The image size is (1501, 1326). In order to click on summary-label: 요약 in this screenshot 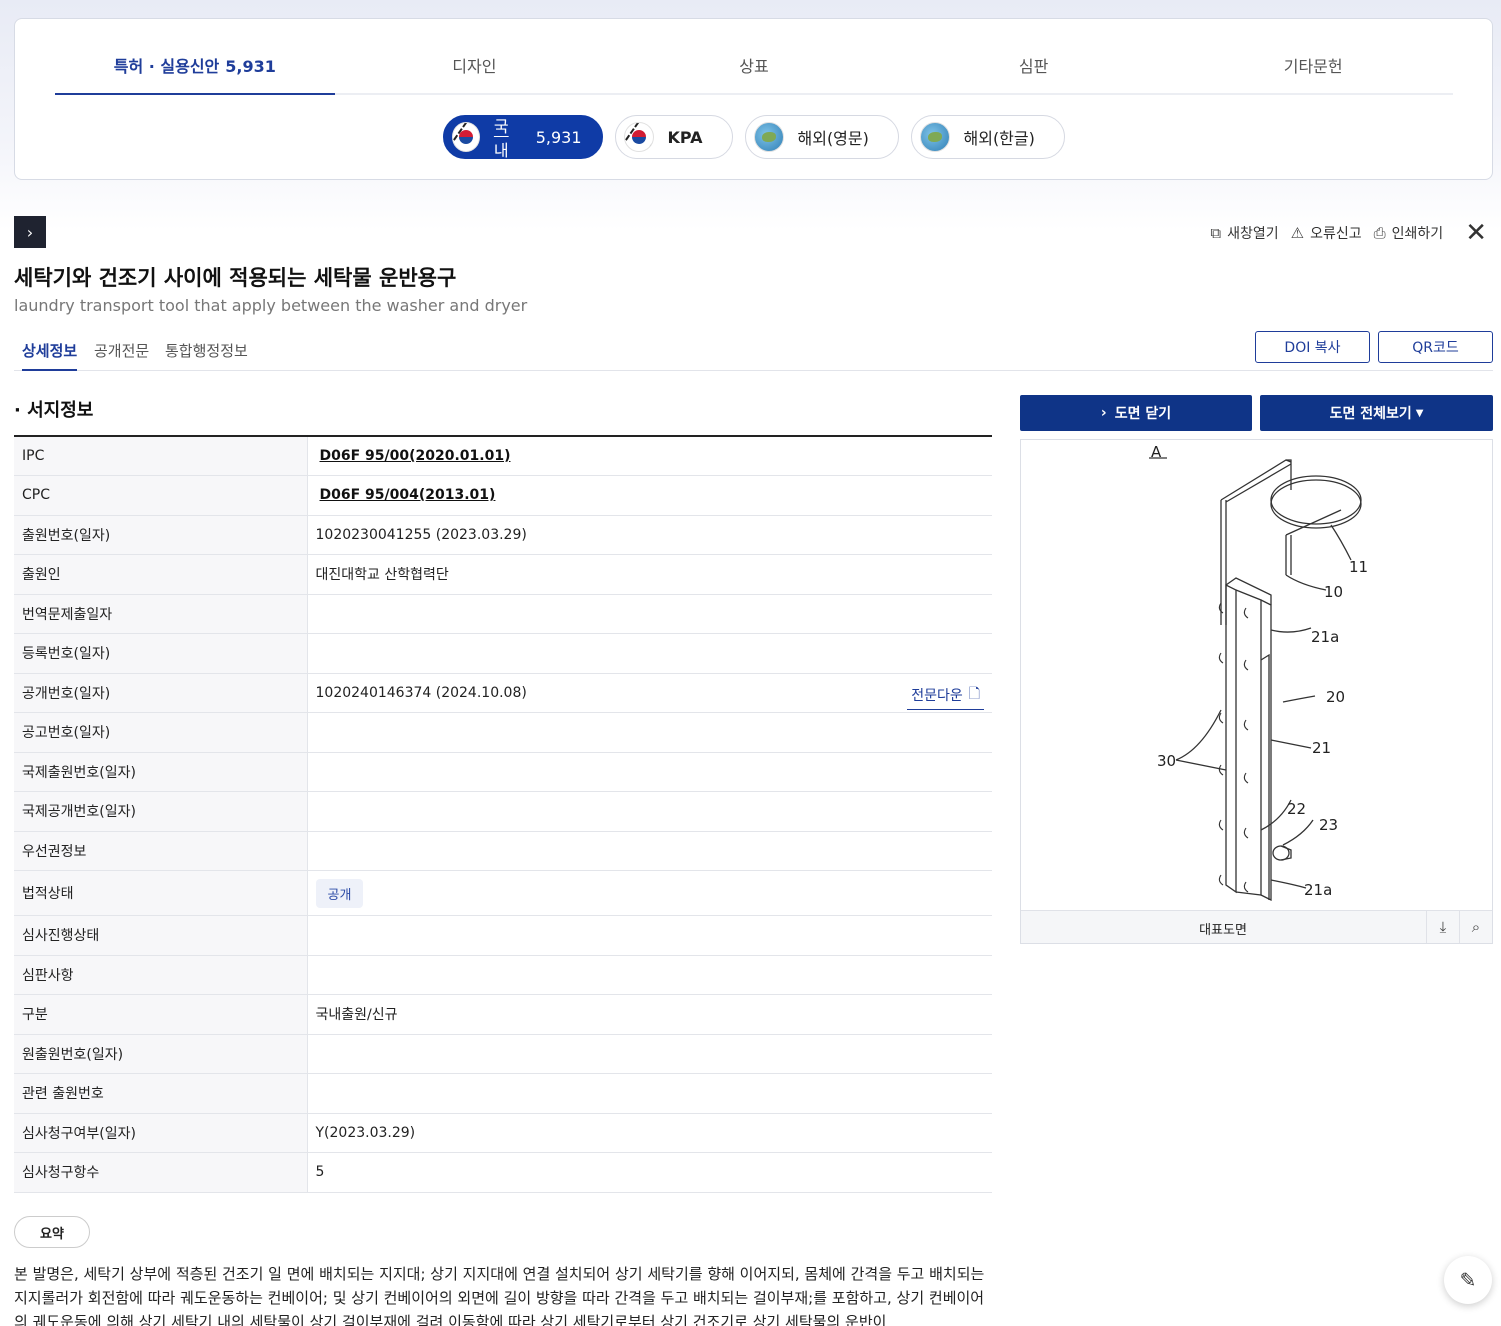, I will do `click(52, 1232)`.